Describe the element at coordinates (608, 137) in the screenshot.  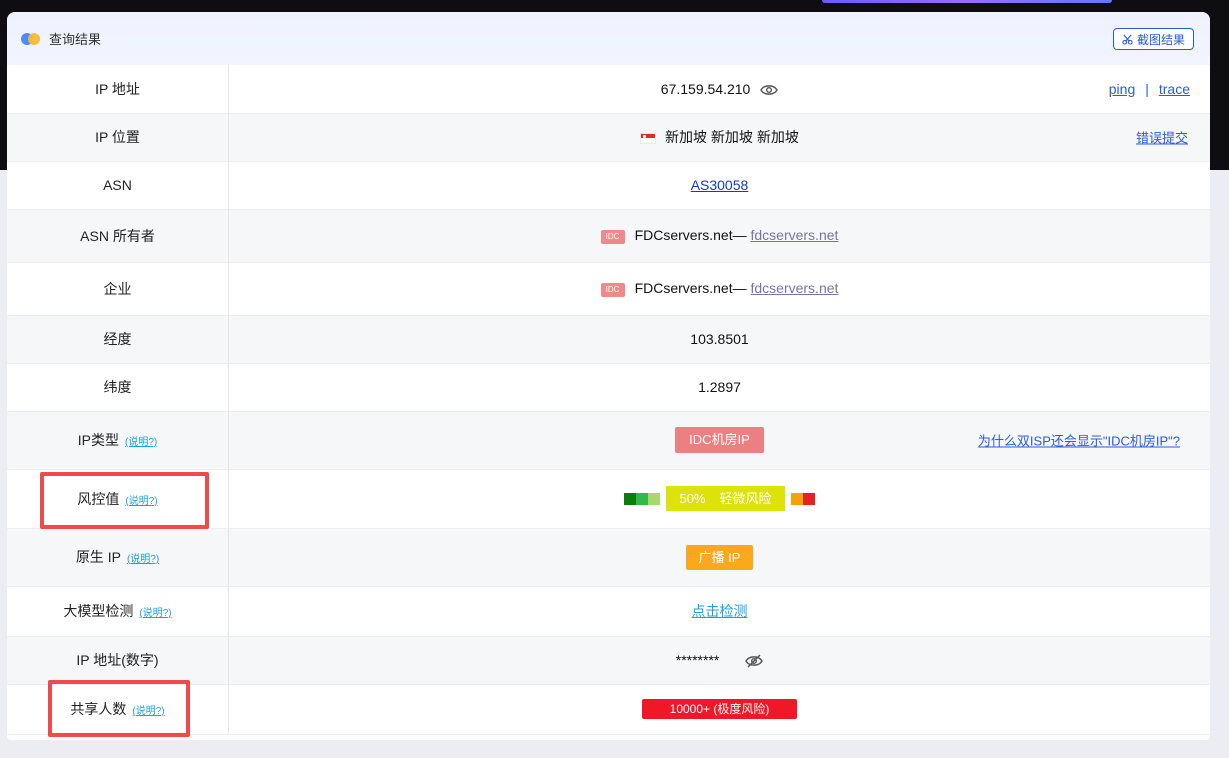
I see `table-row-location: IP 位置 新加坡 新加坡 新加坡 错误提交` at that location.